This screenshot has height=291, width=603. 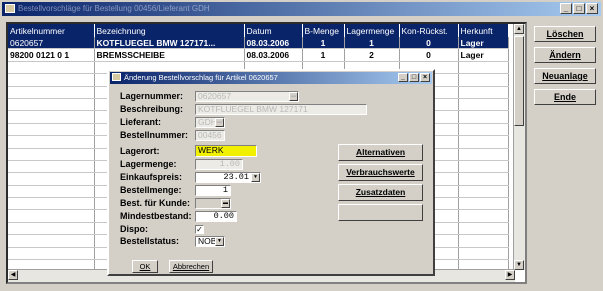 What do you see at coordinates (429, 30) in the screenshot?
I see `column-header-kon-rueckst: Kon-Rückst.` at bounding box center [429, 30].